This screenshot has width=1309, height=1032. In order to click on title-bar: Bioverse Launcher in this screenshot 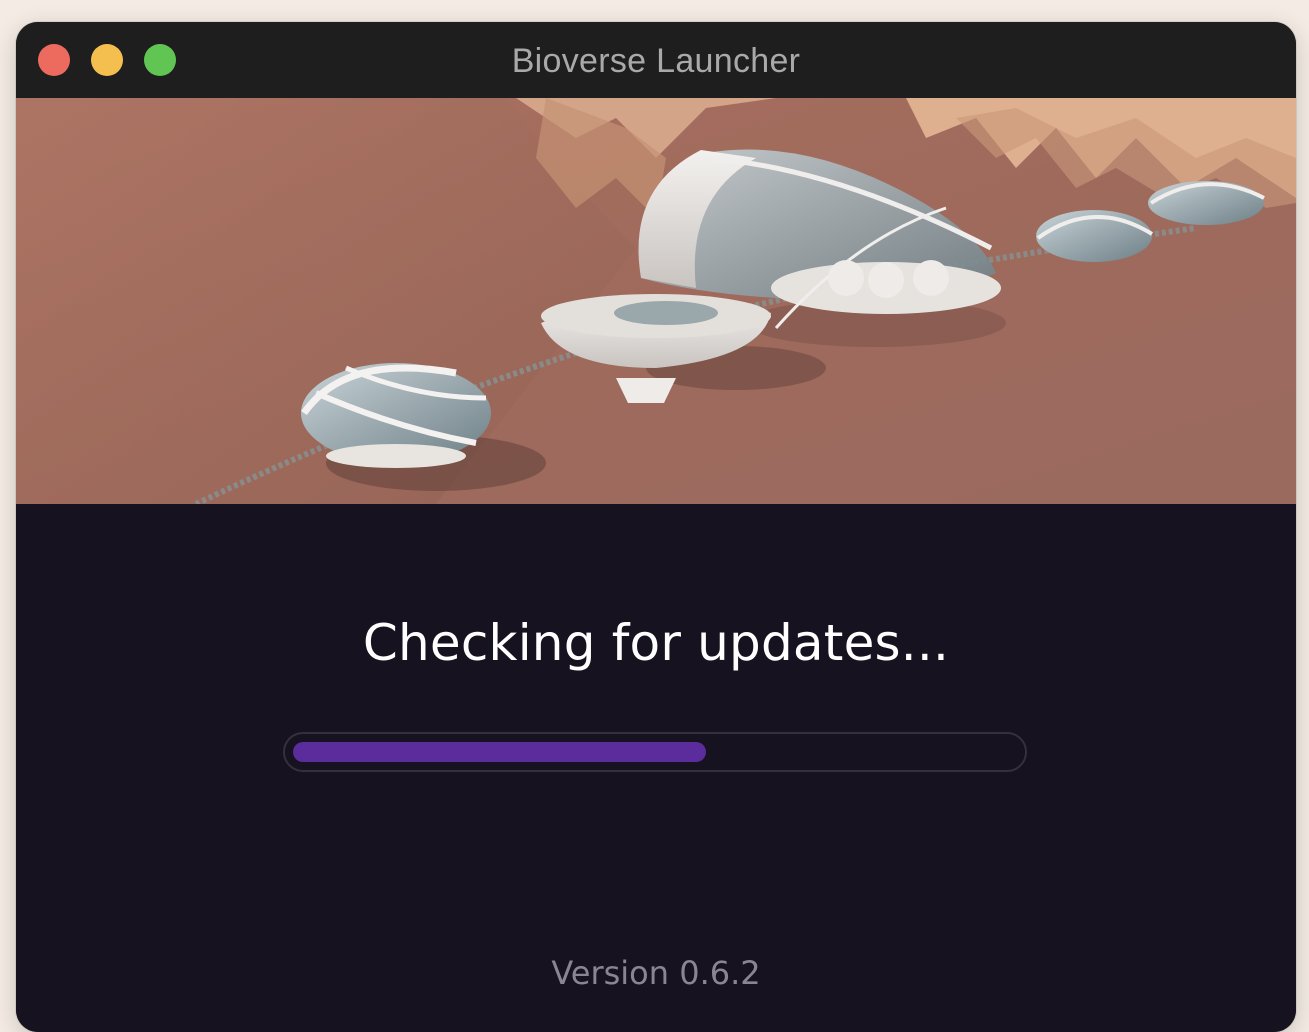, I will do `click(656, 60)`.